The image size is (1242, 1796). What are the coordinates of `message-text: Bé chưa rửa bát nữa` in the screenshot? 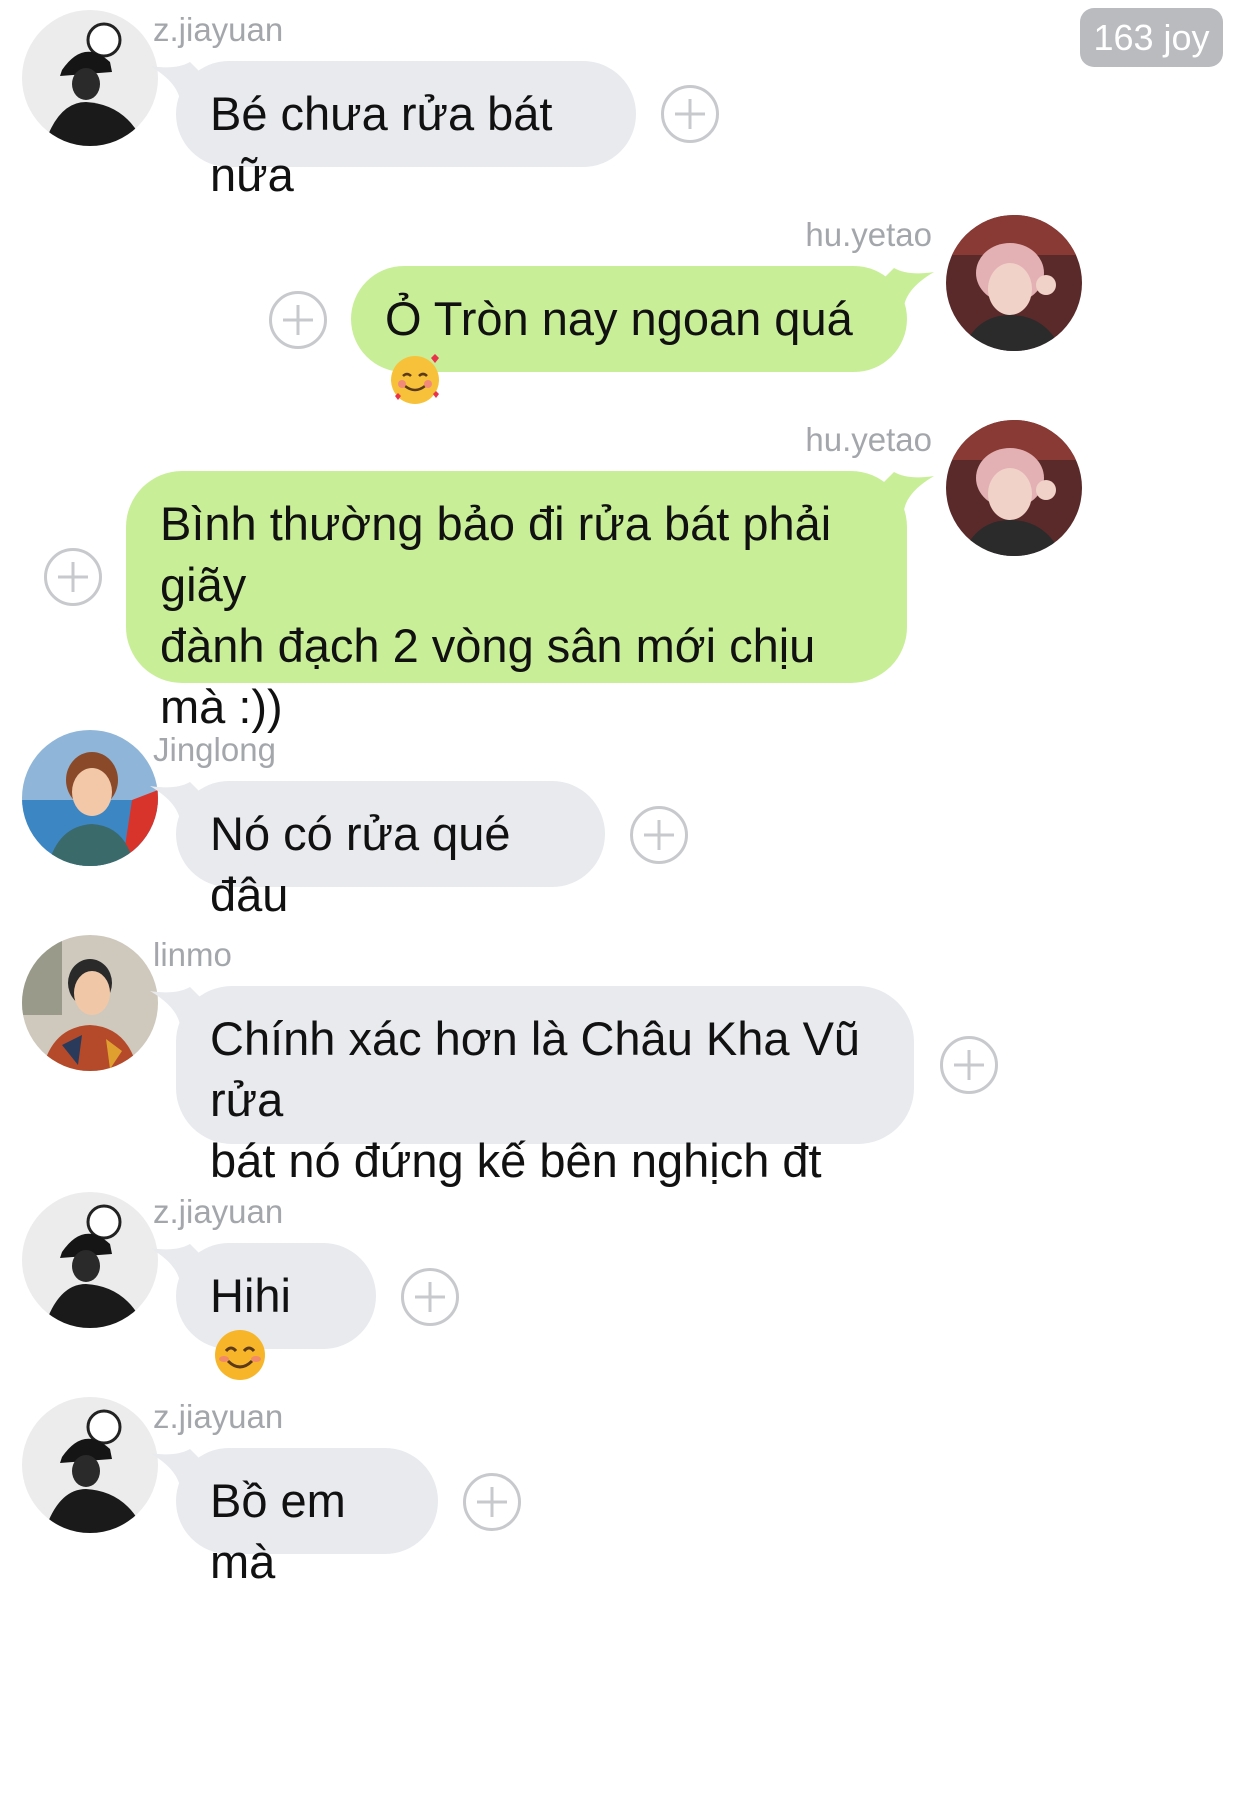 It's located at (381, 144).